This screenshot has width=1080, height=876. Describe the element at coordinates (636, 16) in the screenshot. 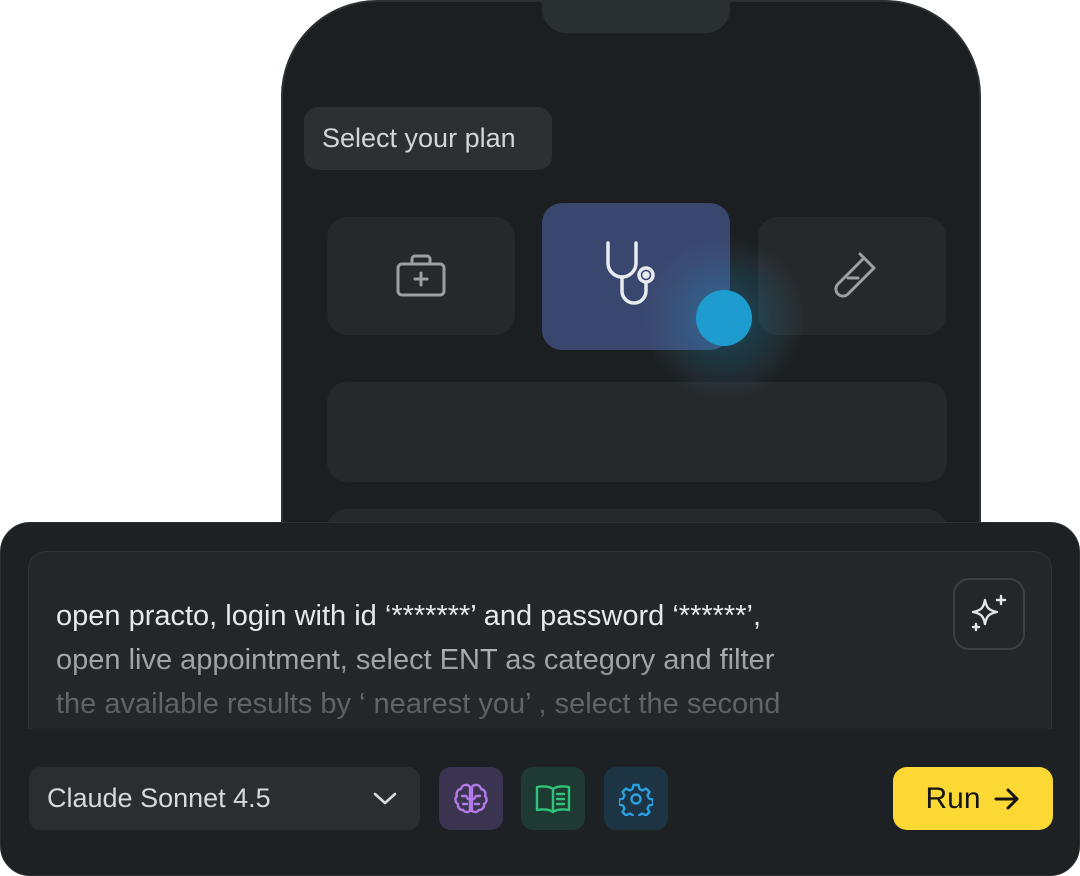

I see `phone-notch` at that location.